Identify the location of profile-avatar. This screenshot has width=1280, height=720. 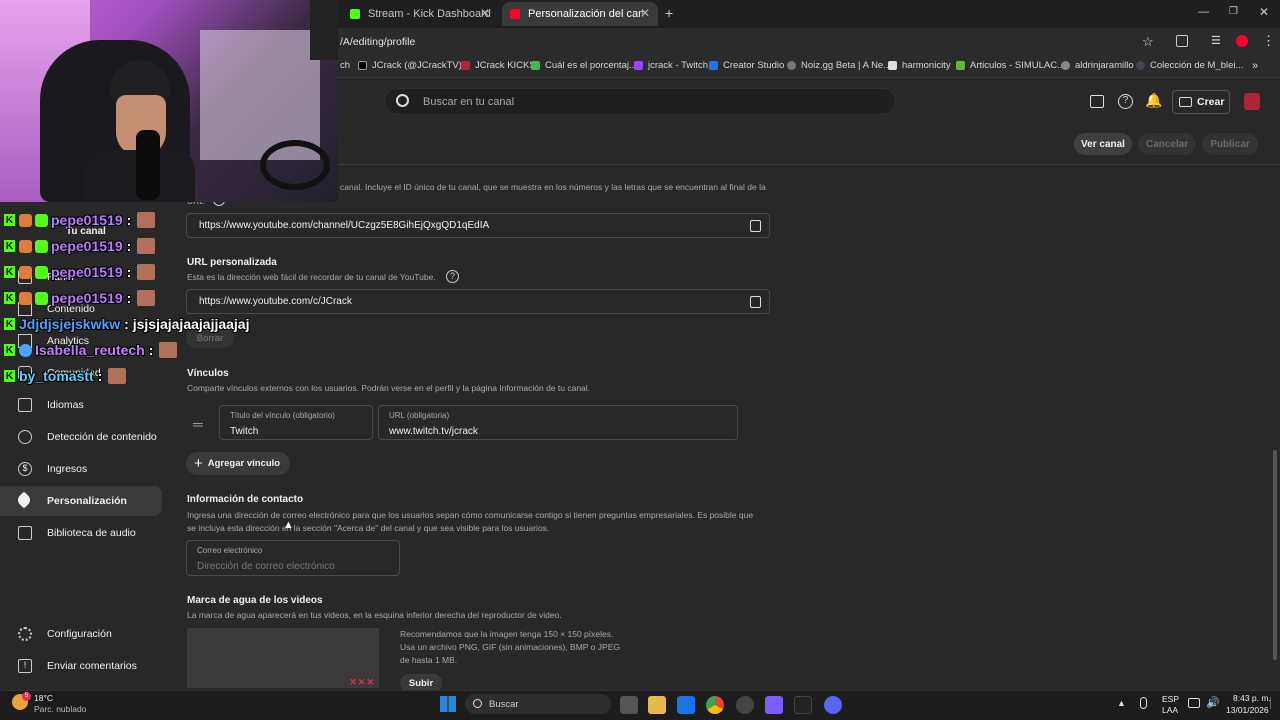
(1242, 41).